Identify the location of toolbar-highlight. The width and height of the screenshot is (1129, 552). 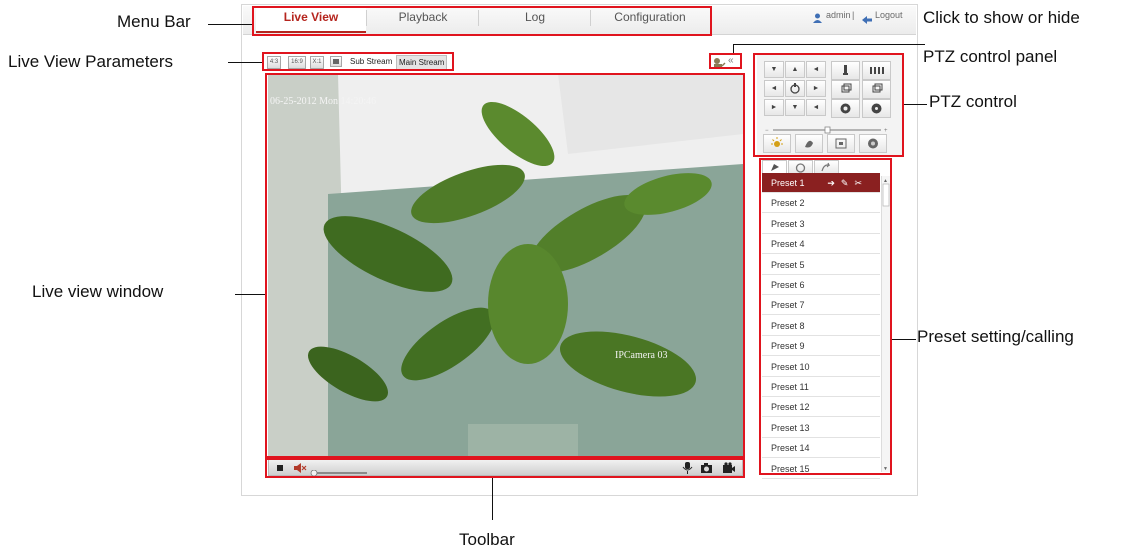
(505, 468).